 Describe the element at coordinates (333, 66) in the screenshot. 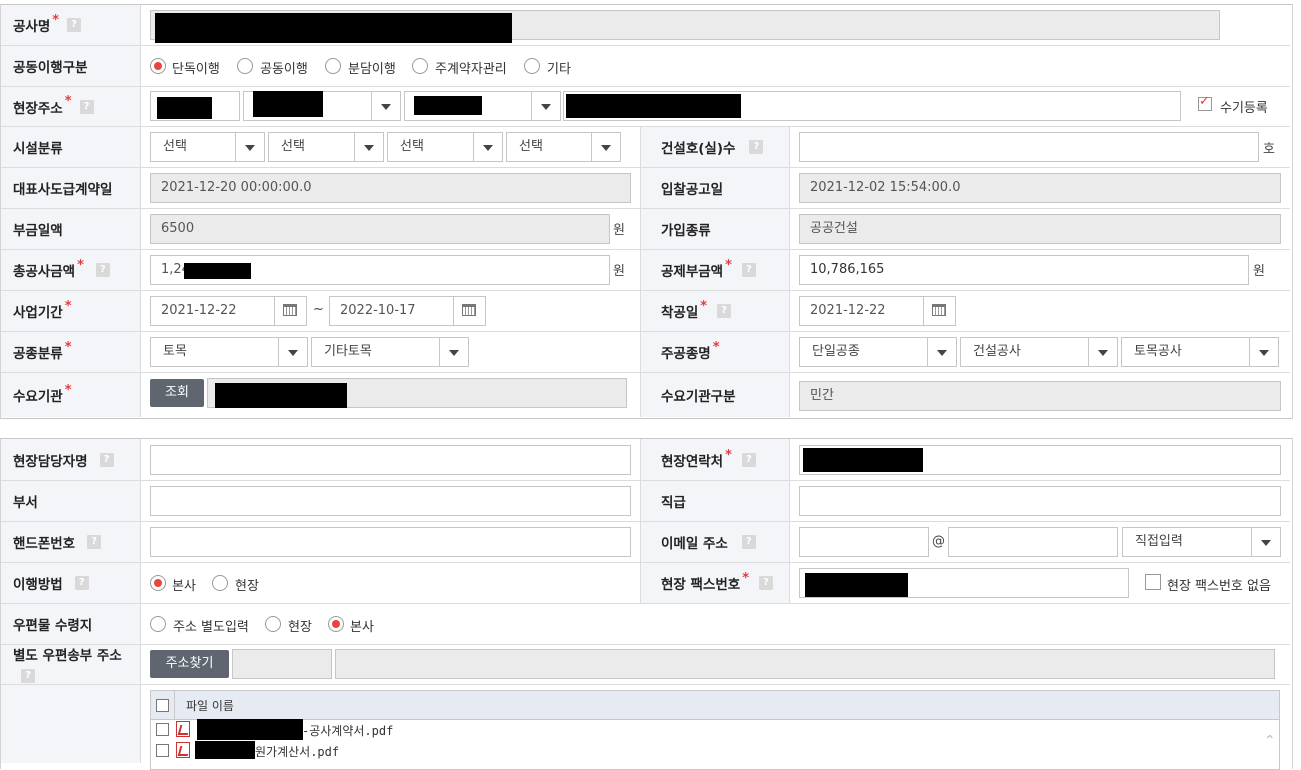

I see `joint-radio-split` at that location.